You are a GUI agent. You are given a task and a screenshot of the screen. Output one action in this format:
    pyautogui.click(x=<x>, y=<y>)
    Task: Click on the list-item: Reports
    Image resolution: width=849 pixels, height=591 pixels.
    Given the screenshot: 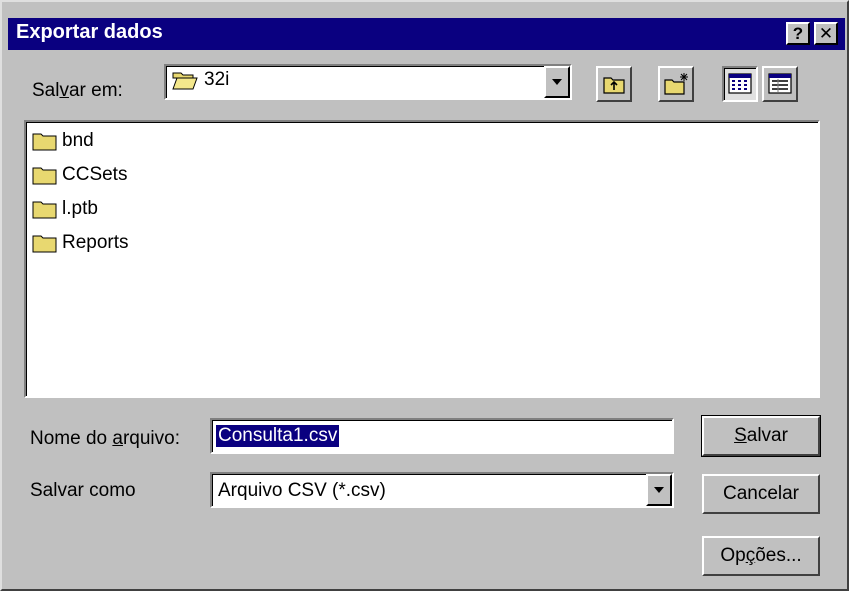 What is the action you would take?
    pyautogui.click(x=80, y=243)
    